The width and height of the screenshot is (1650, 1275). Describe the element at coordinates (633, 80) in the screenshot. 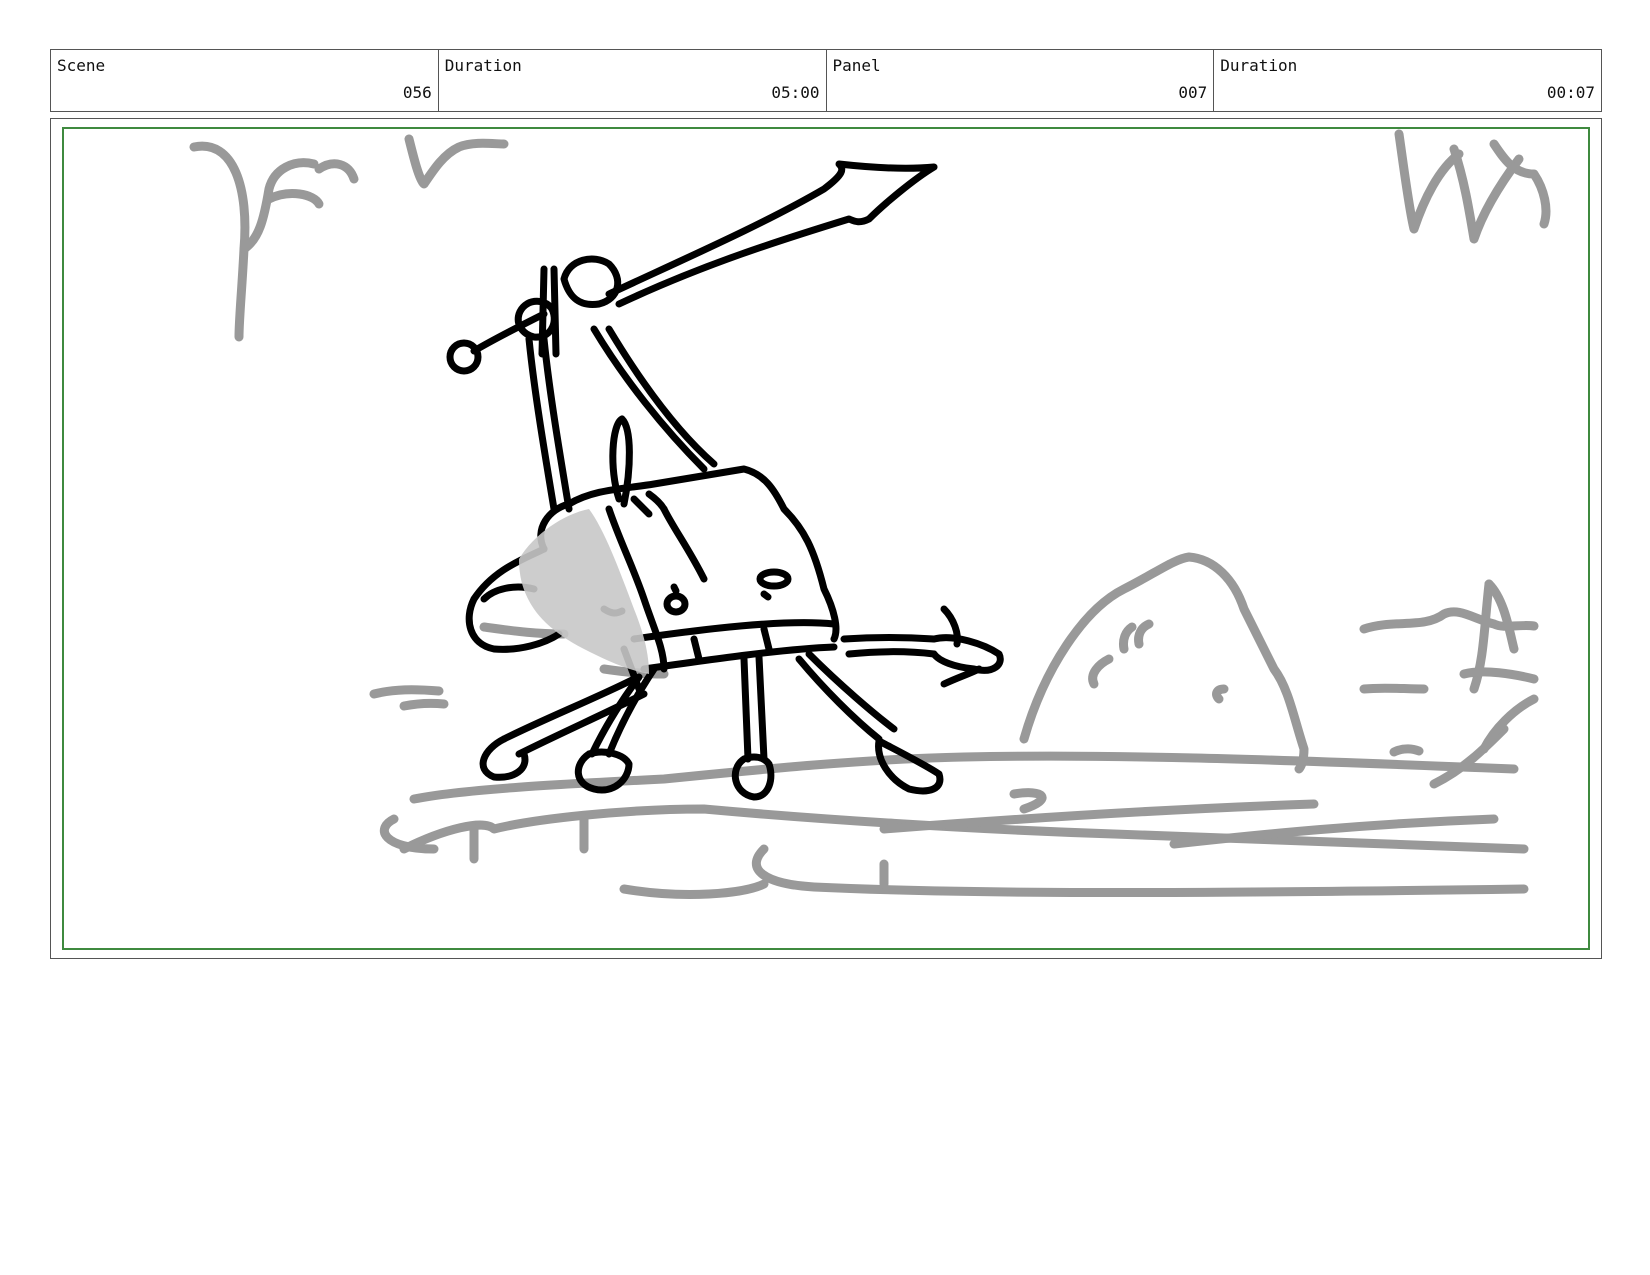

I see `scene-duration-cell: Duration 05:00` at that location.